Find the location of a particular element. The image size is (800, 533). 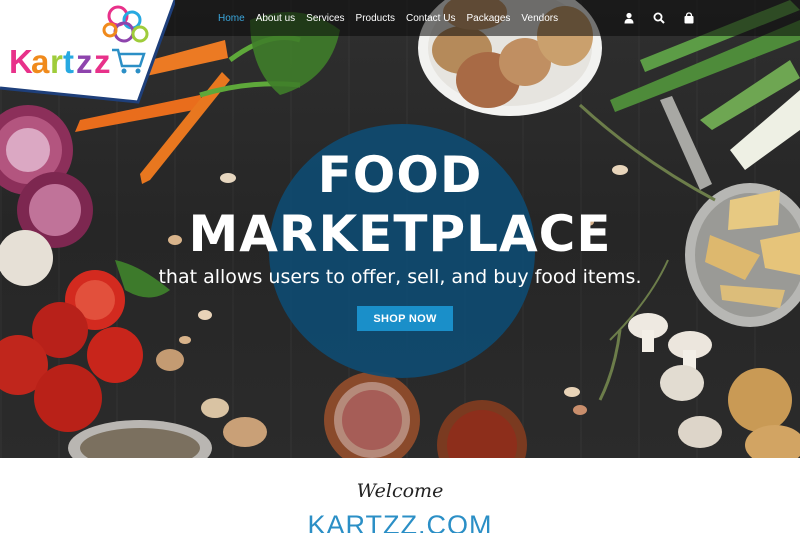

nav-item-home: Home is located at coordinates (231, 18).